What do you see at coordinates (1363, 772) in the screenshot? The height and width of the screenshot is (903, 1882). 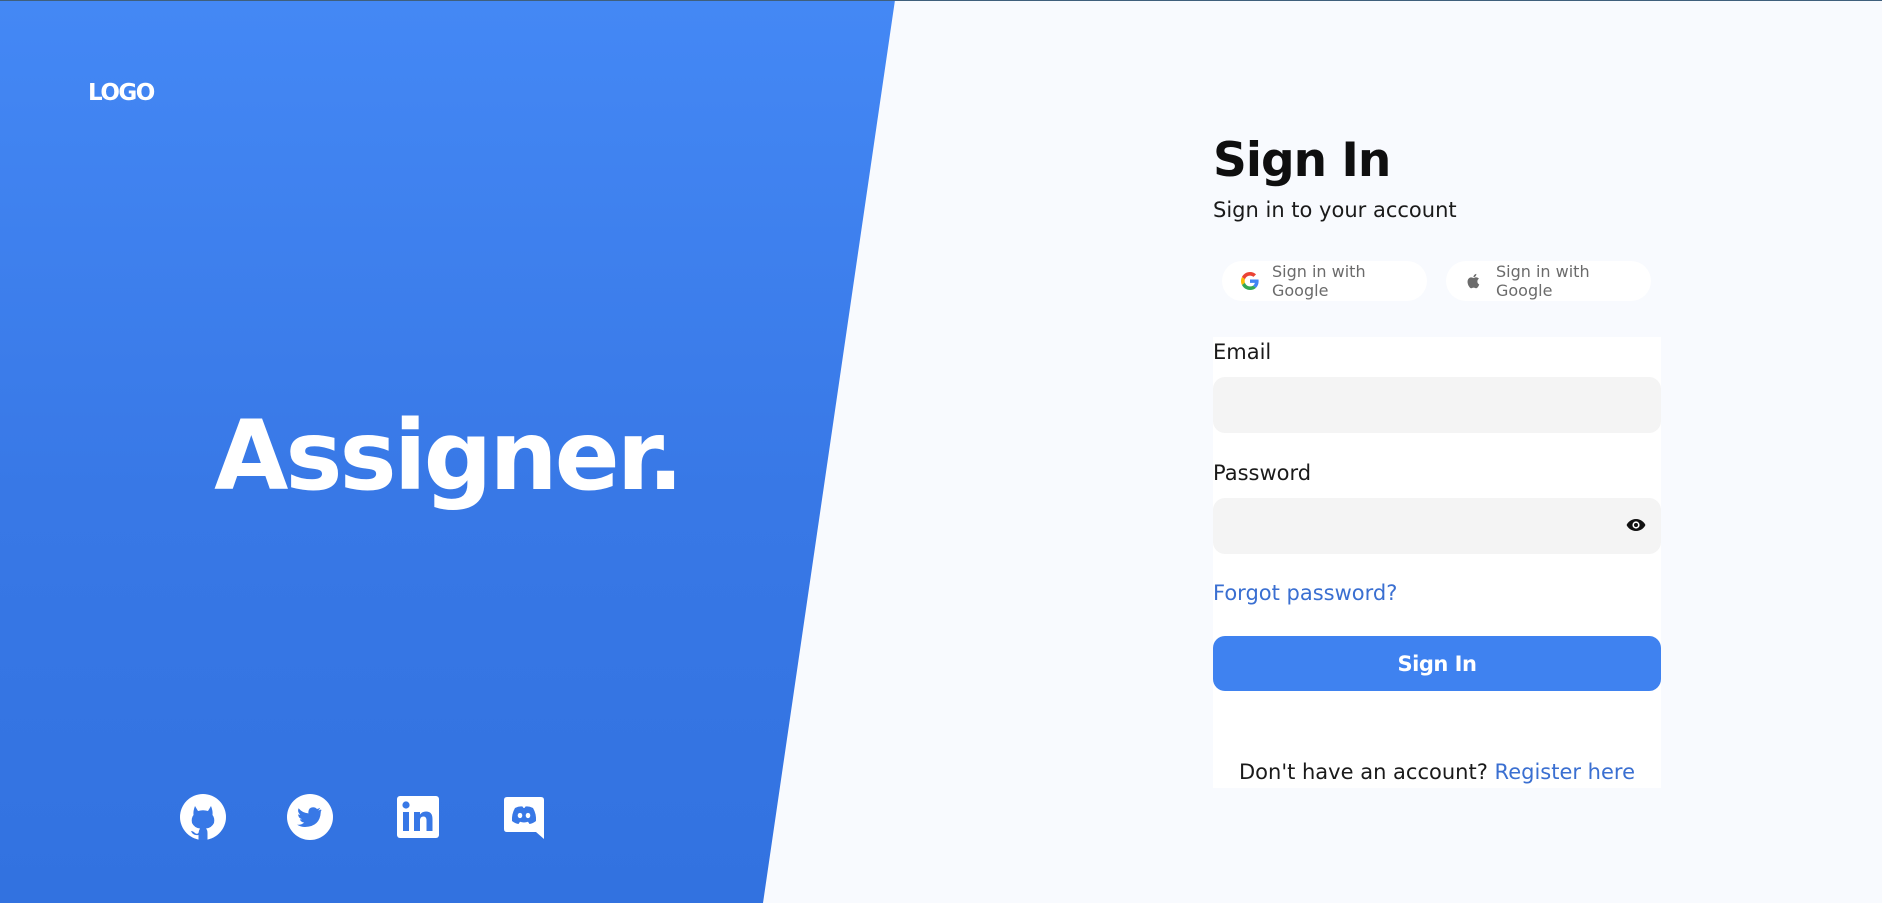 I see `register-prompt-text: Don't have an account?` at bounding box center [1363, 772].